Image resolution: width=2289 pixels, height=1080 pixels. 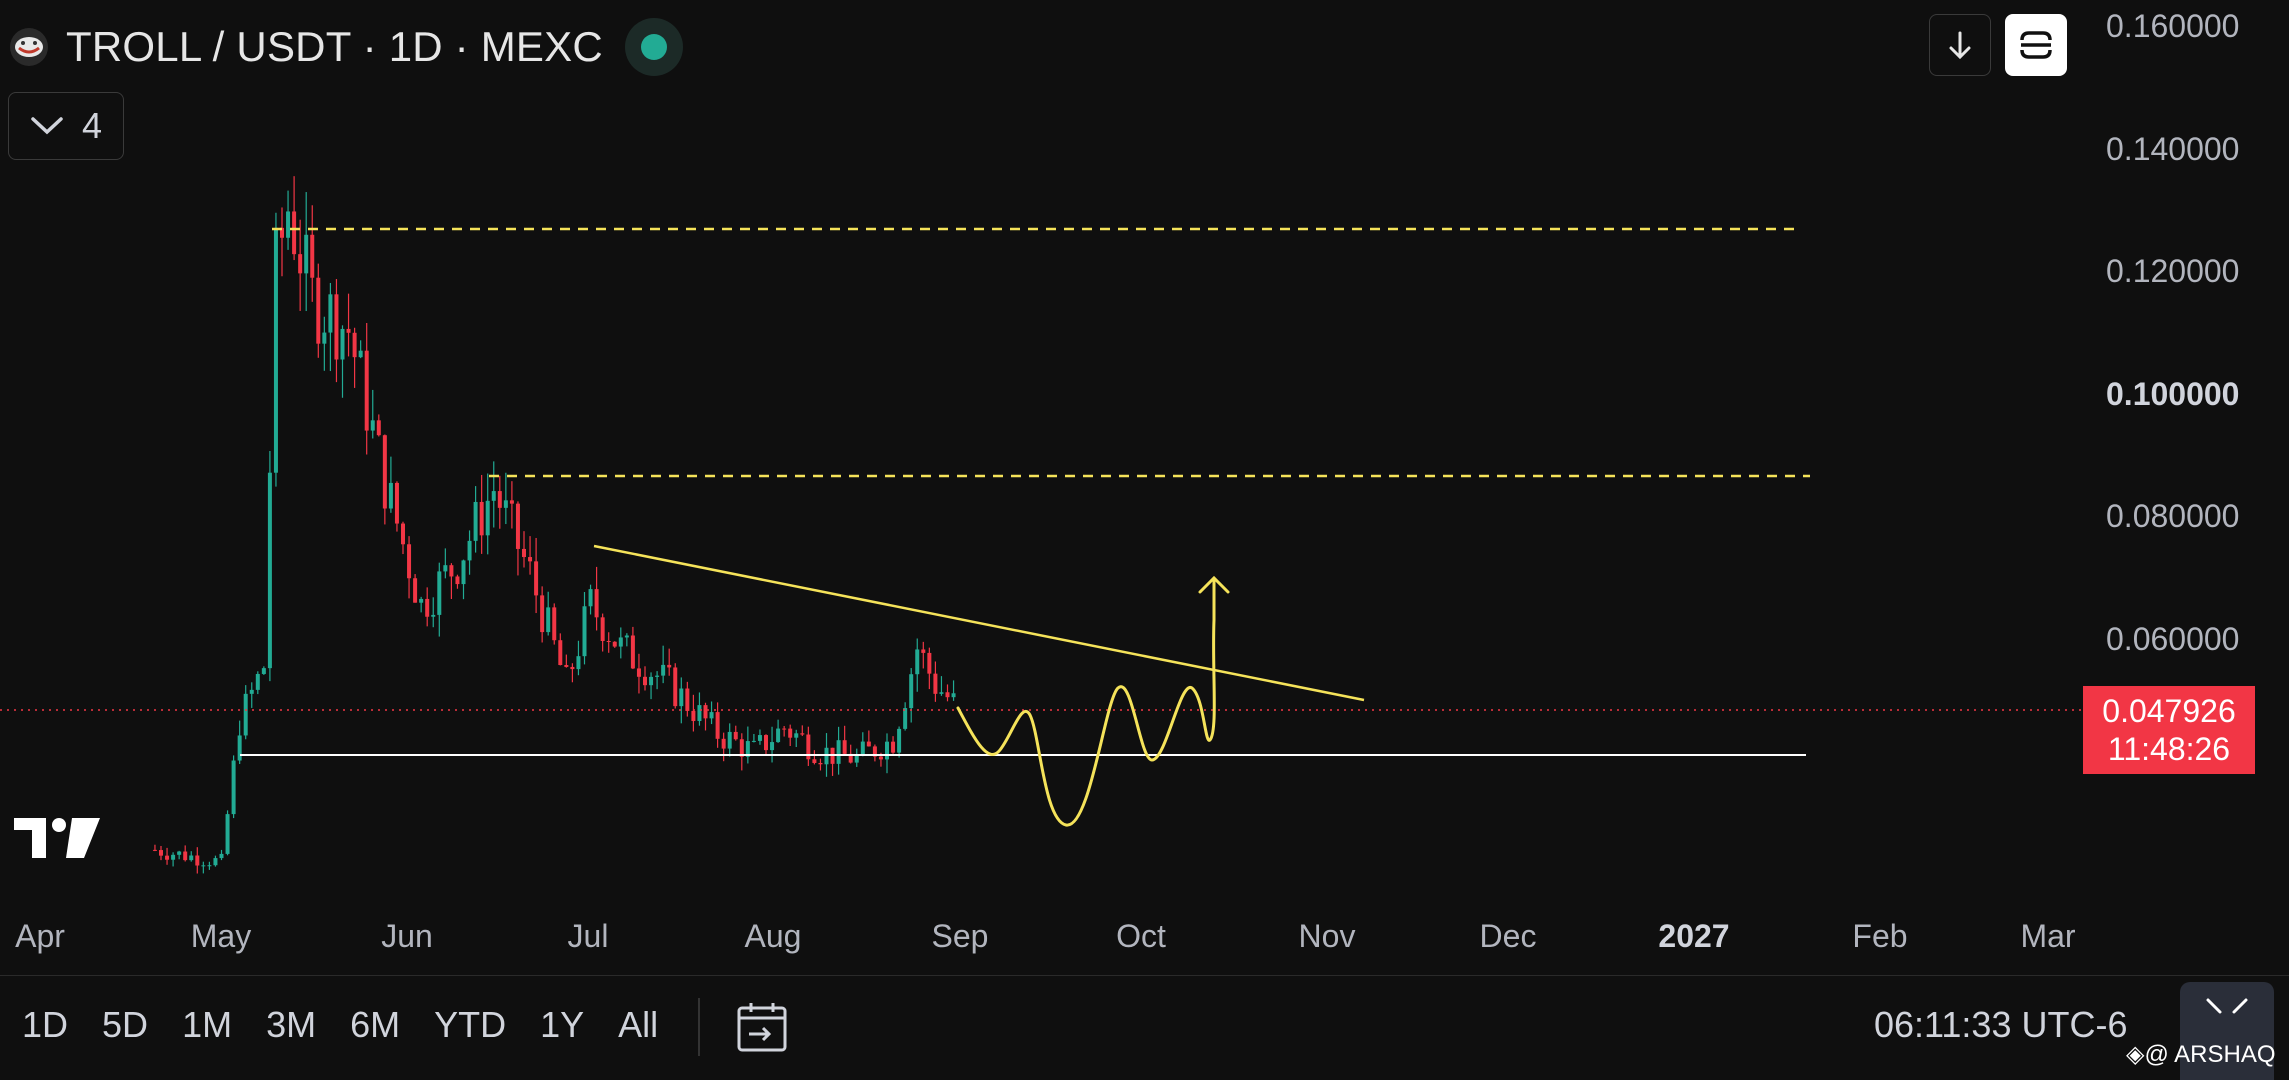 I want to click on time-axis-label: Mar, so click(x=2048, y=936).